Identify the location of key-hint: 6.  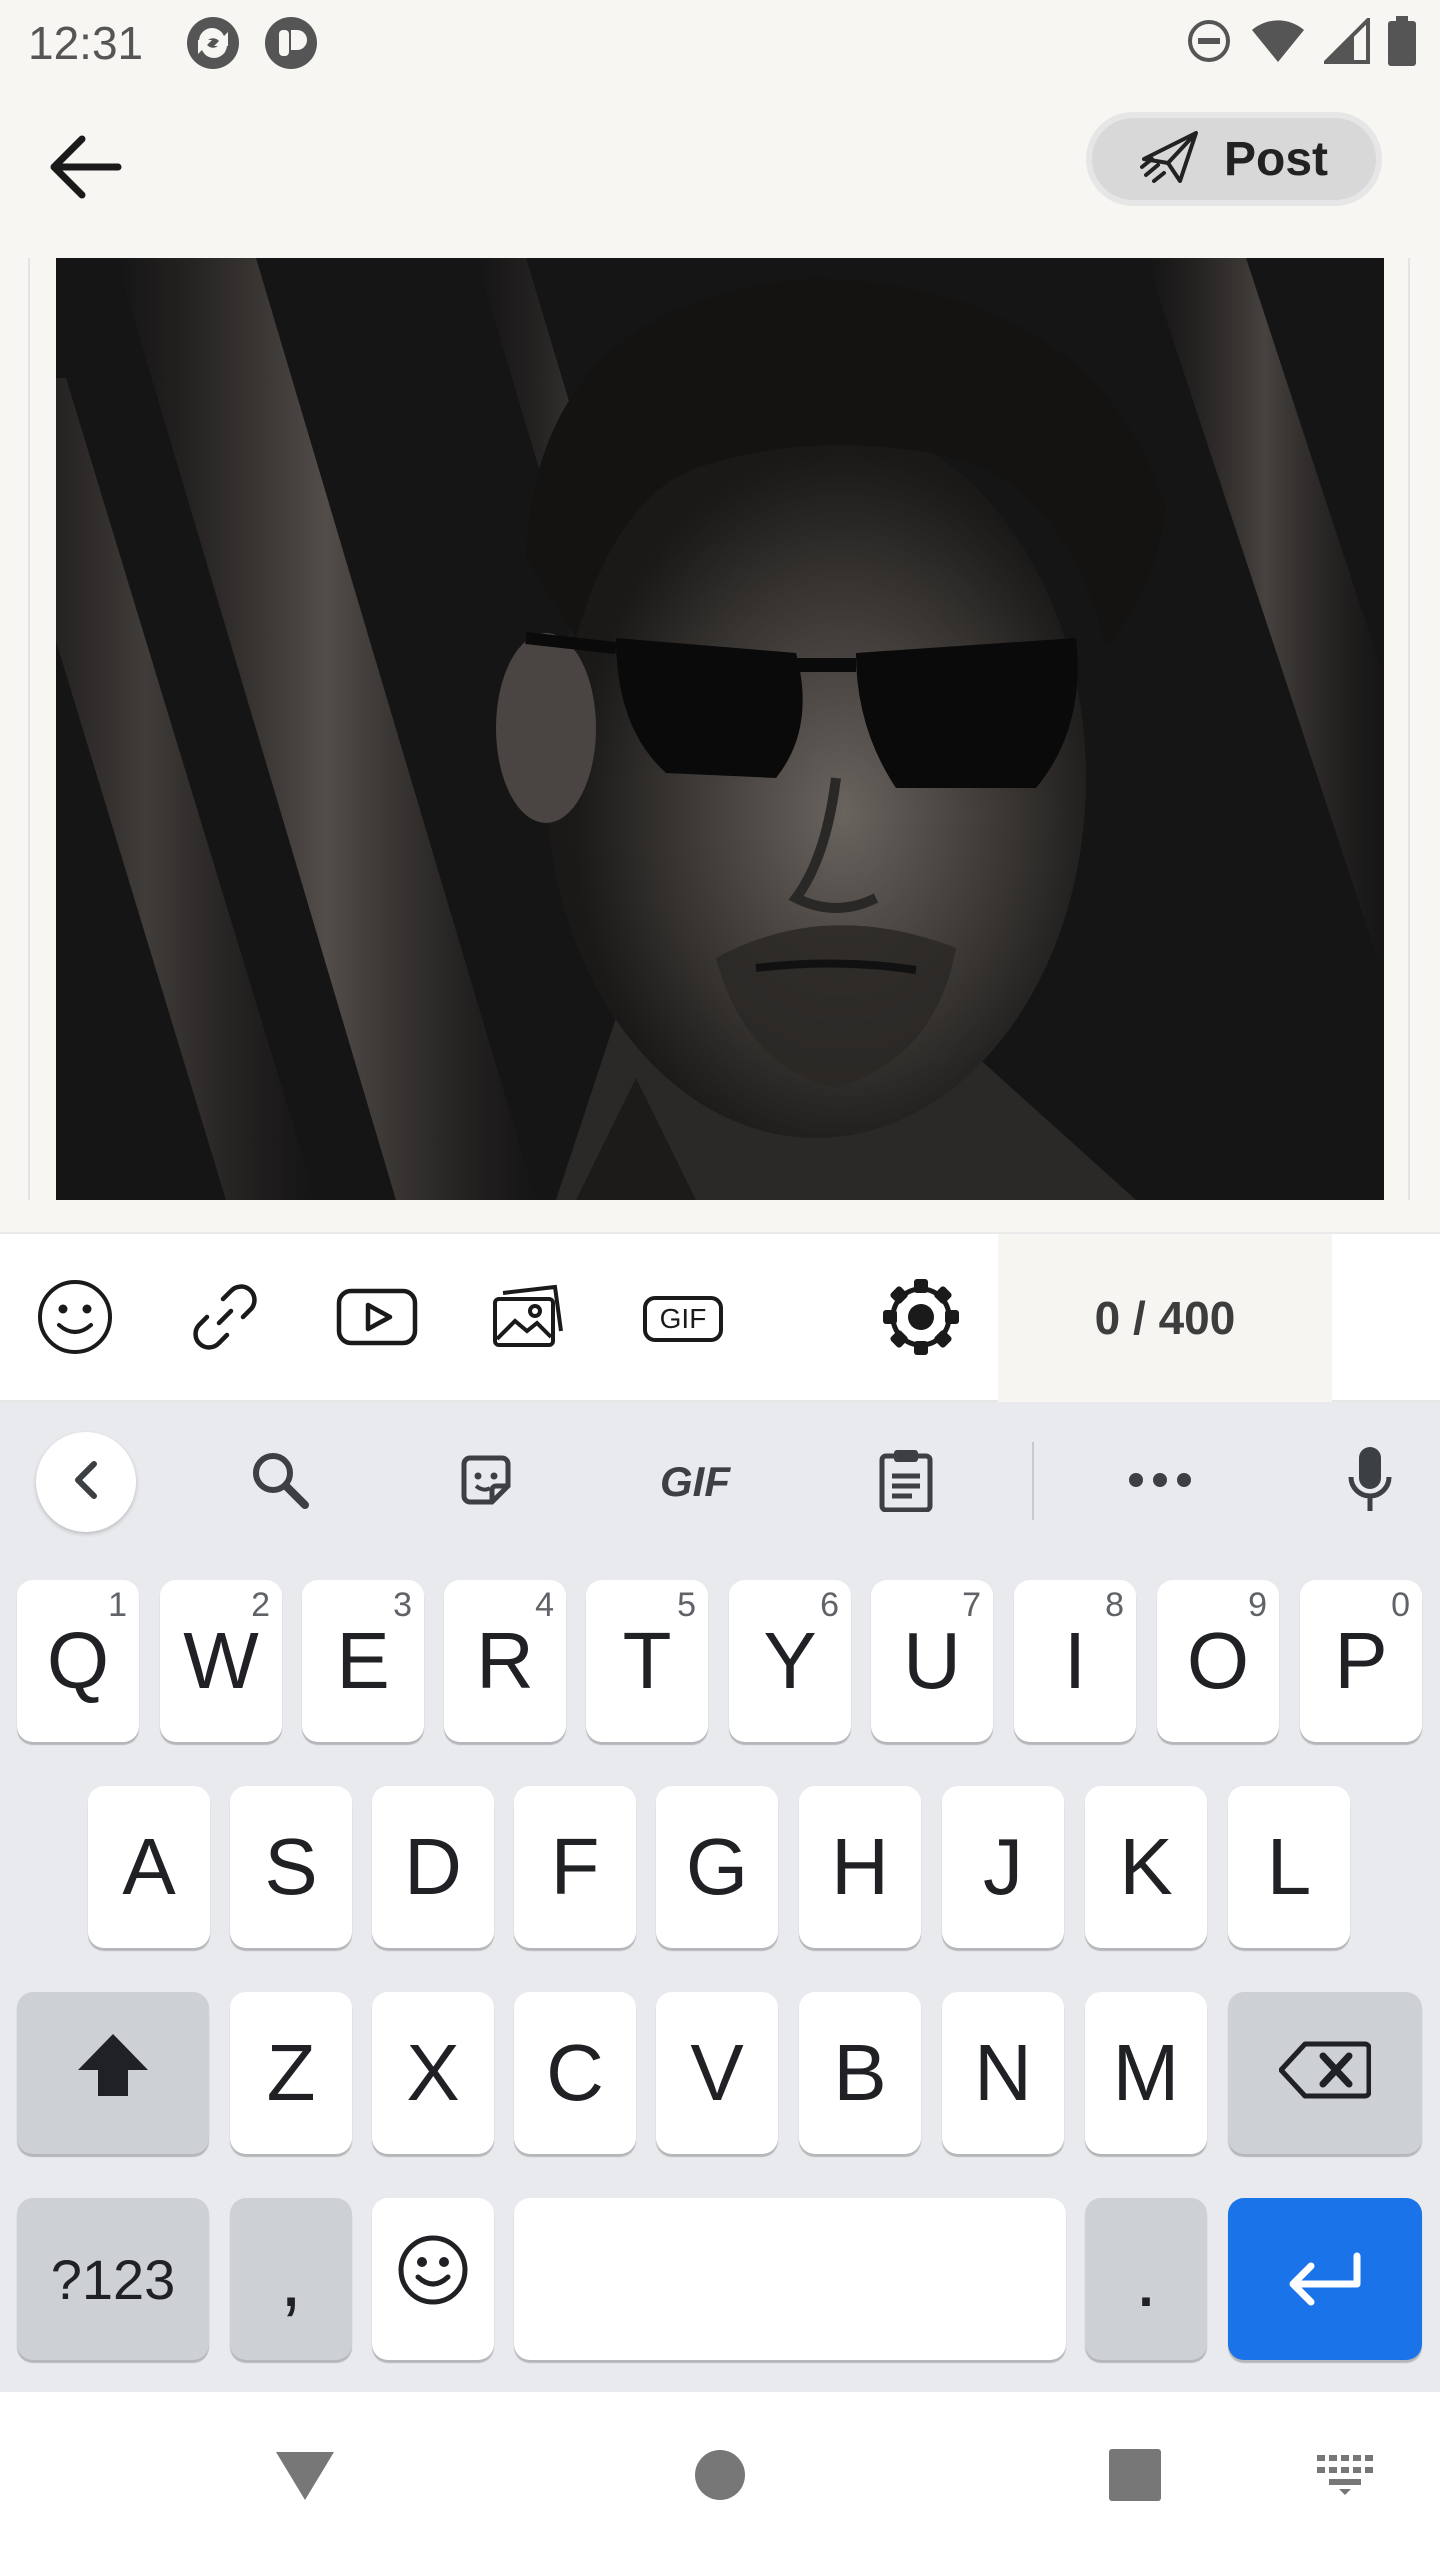
(829, 1605).